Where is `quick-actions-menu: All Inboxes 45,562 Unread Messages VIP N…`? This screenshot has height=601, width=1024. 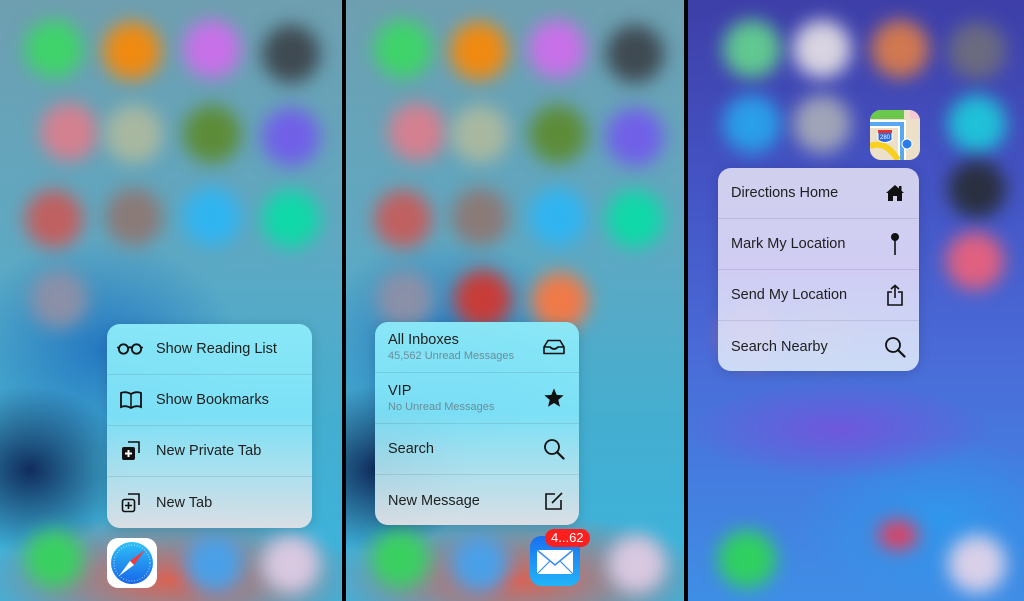
quick-actions-menu: All Inboxes 45,562 Unread Messages VIP N… is located at coordinates (477, 423).